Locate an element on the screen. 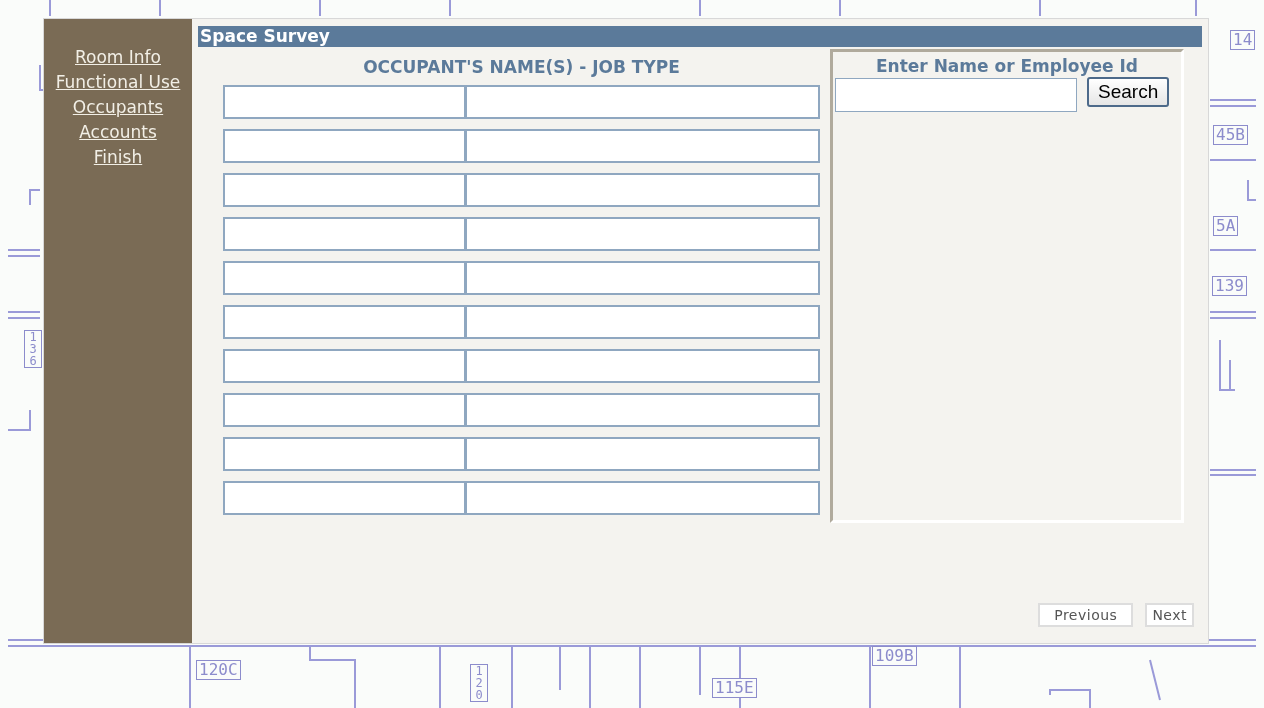  sidebar-link: Occupants is located at coordinates (118, 107).